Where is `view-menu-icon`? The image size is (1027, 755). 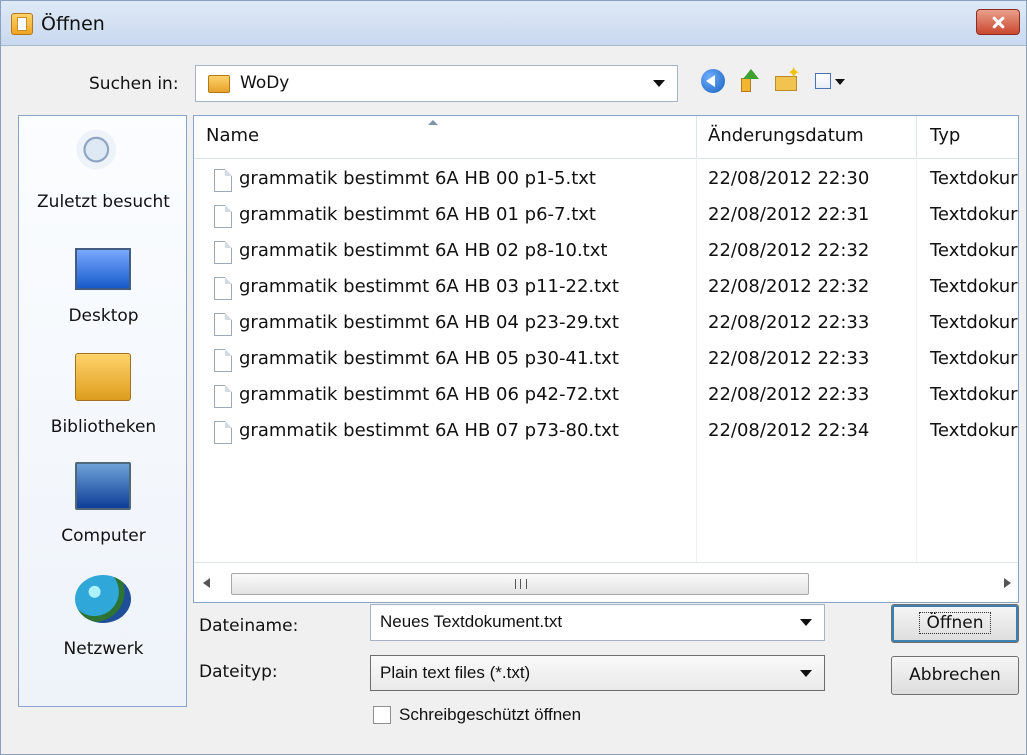 view-menu-icon is located at coordinates (830, 81).